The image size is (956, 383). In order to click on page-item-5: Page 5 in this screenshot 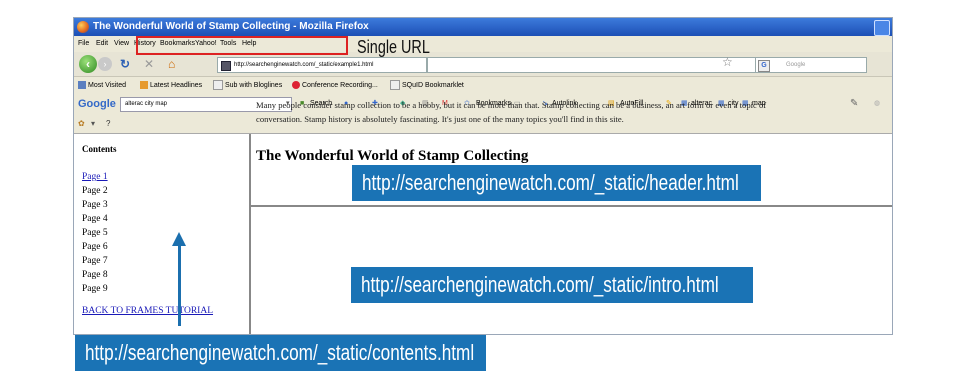, I will do `click(95, 233)`.